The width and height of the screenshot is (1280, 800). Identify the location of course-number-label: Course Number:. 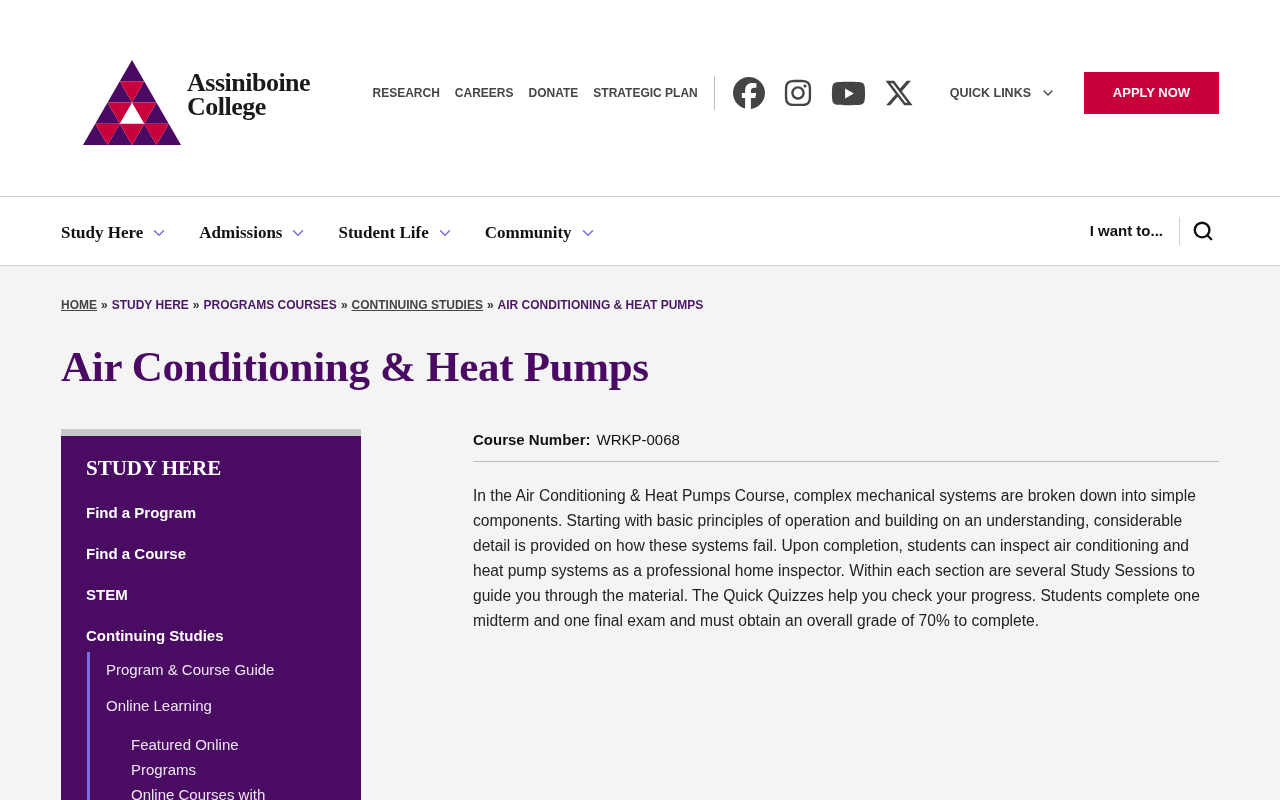
(532, 440).